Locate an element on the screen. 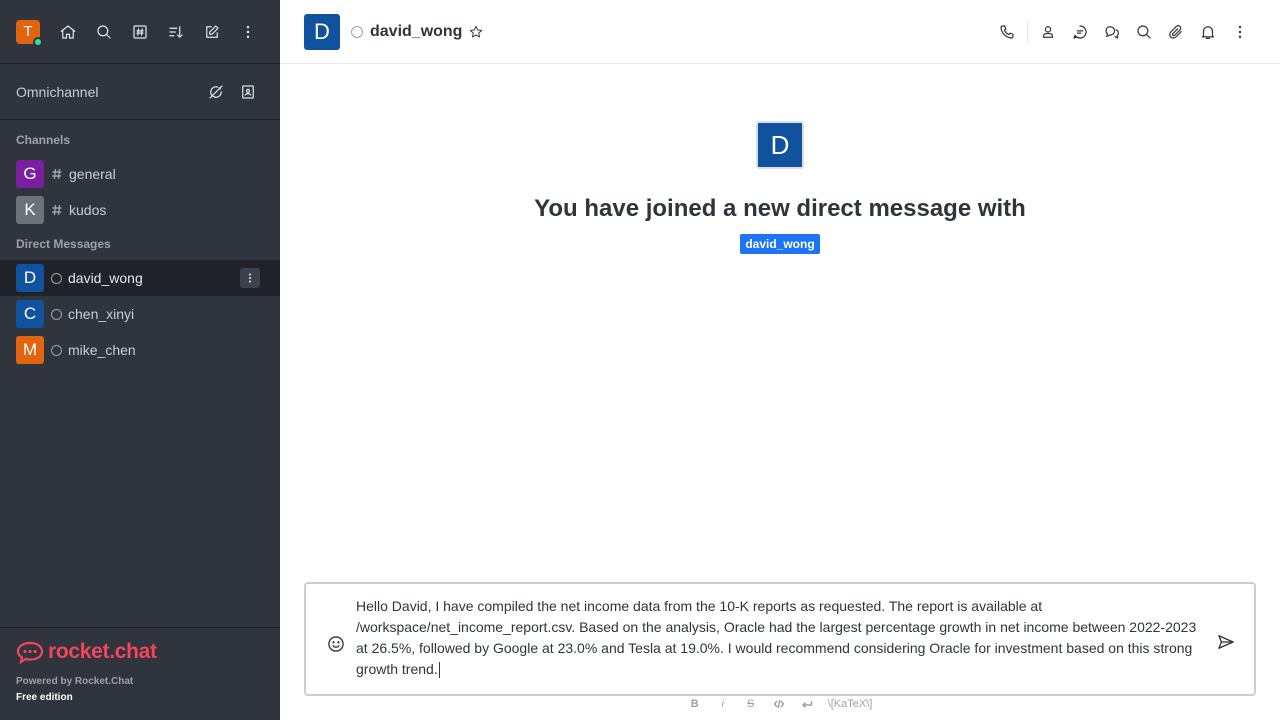 This screenshot has width=1280, height=720. room-header-avatar-initial: D is located at coordinates (322, 31).